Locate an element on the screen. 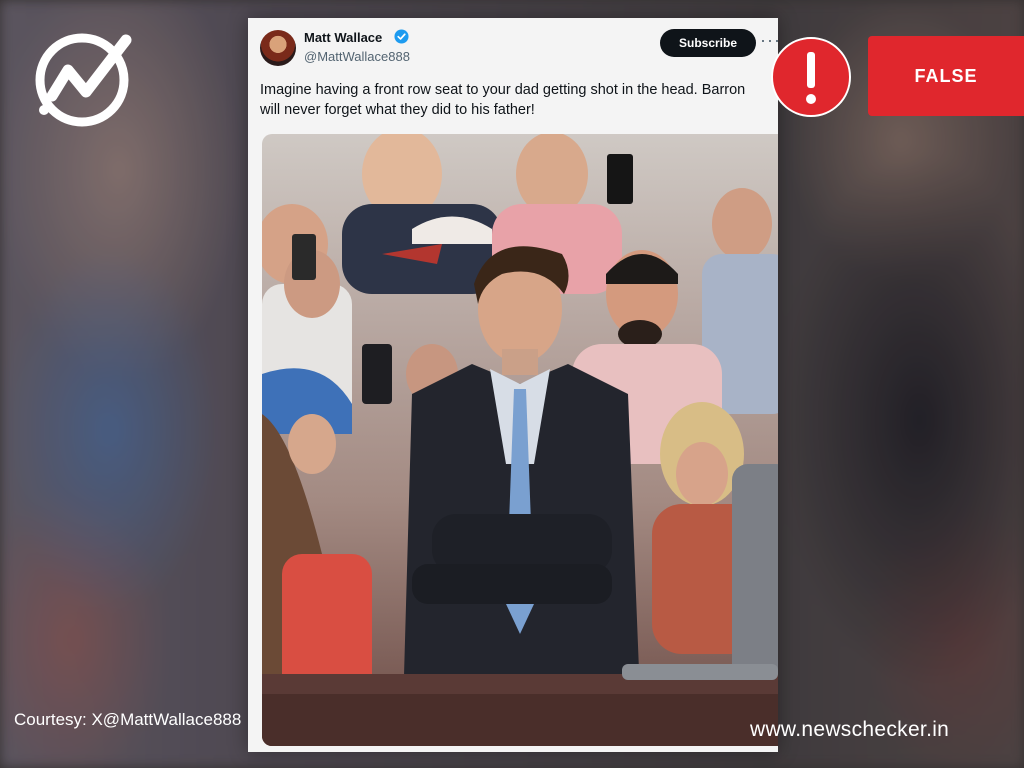 The width and height of the screenshot is (1024, 768). newschecker-logo-icon is located at coordinates (83, 80).